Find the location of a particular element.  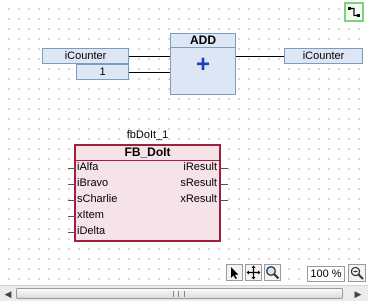

arrow-cursor-icon is located at coordinates (234, 272).